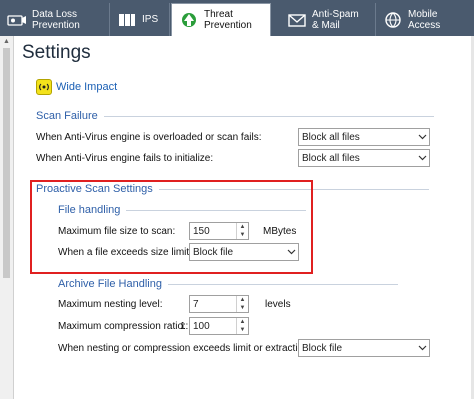 This screenshot has height=399, width=474. I want to click on mobile-access-icon, so click(393, 20).